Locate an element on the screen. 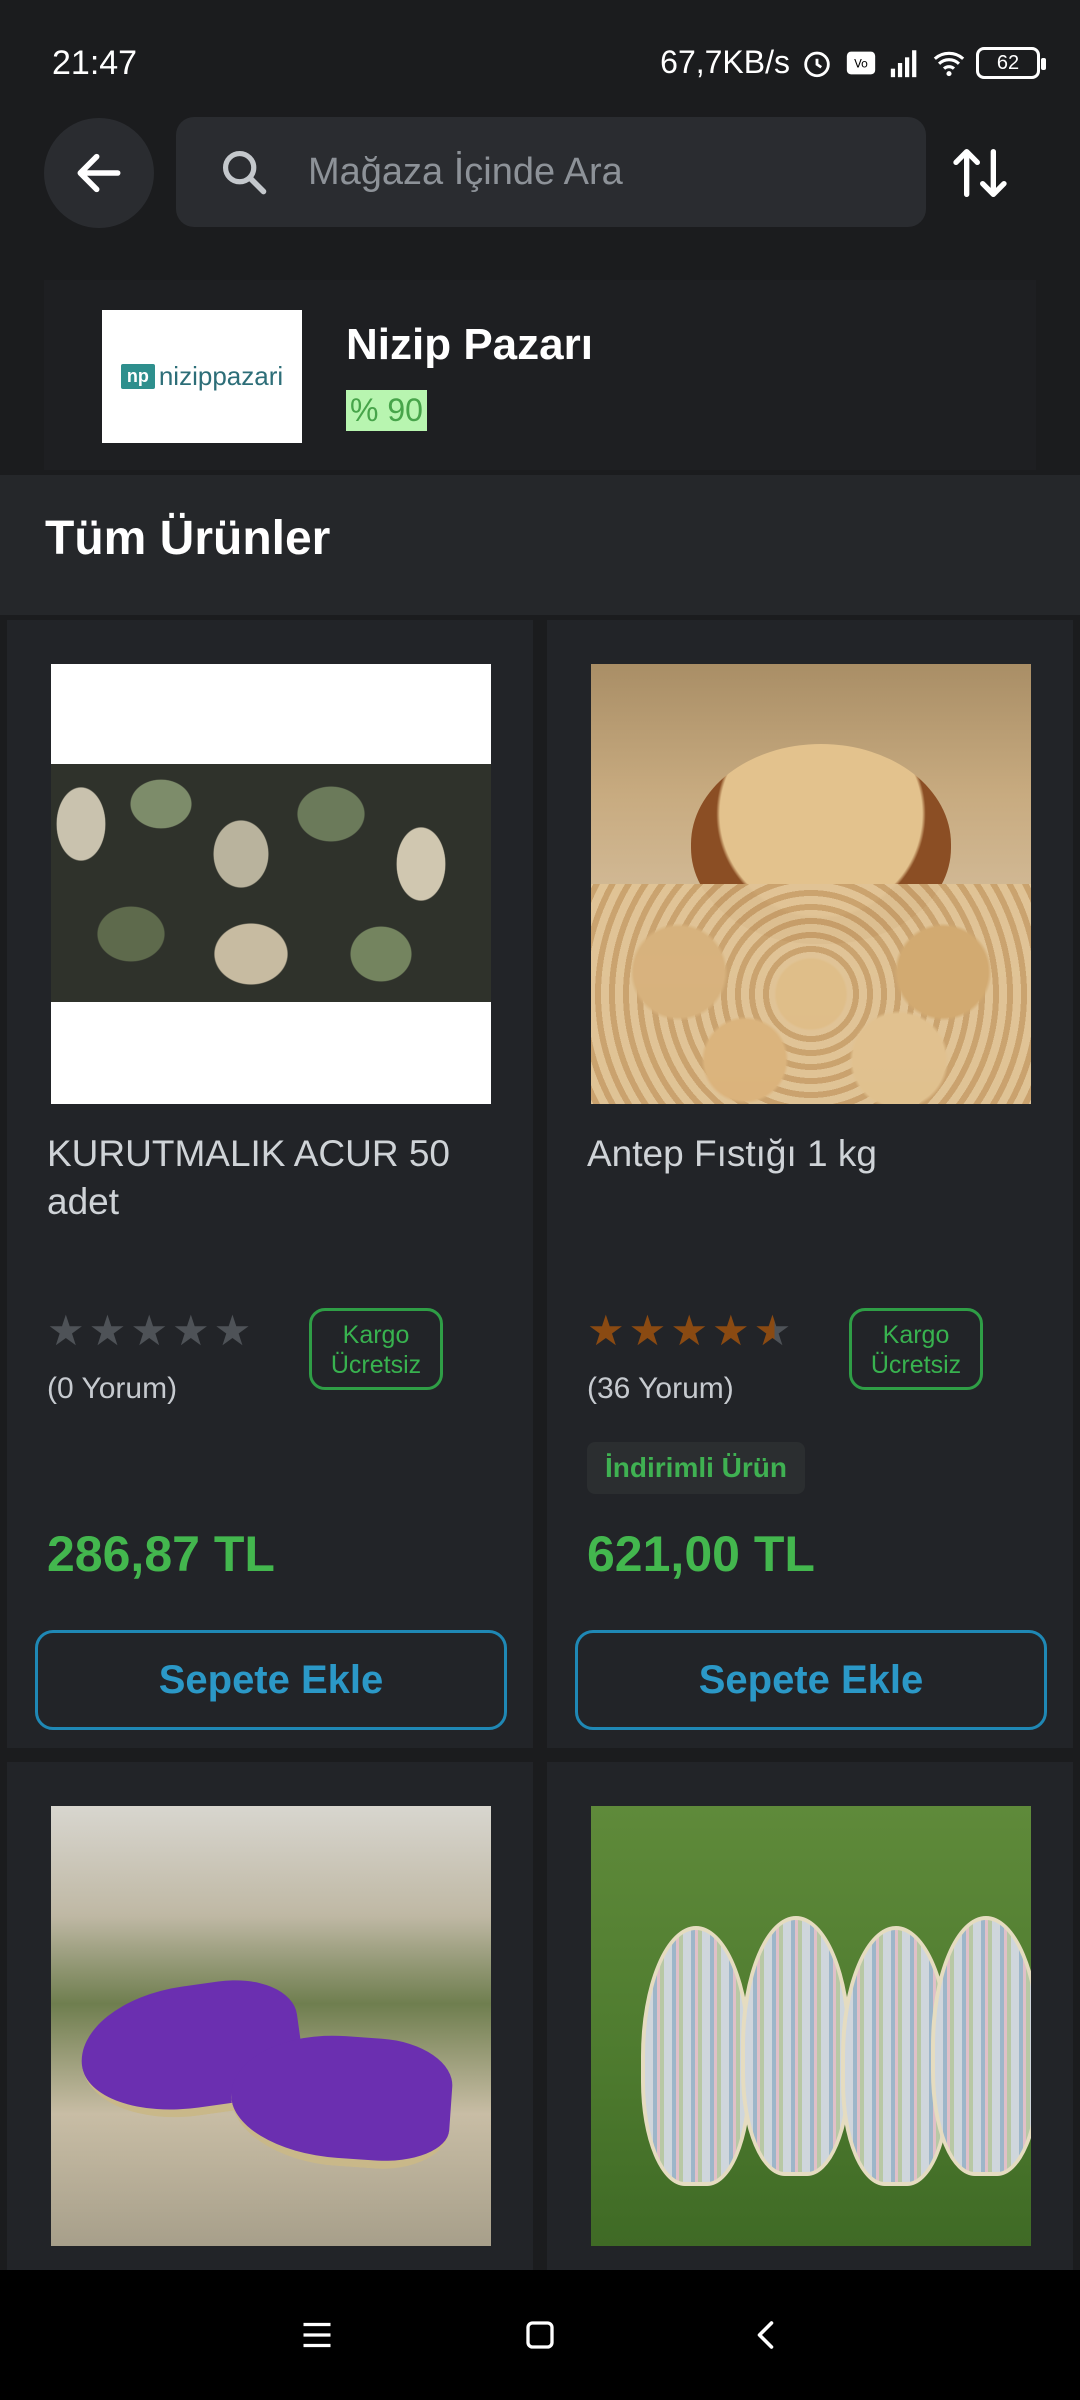  recents-button is located at coordinates (317, 2335).